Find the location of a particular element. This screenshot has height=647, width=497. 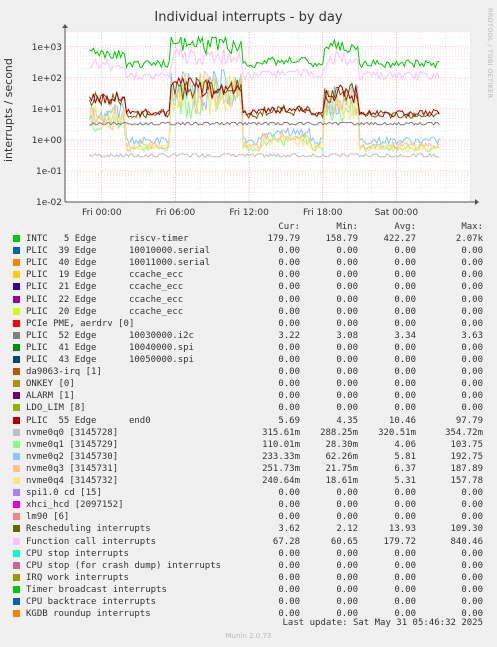

legend-series-name: PLIC 21 Edge ccache_ecc is located at coordinates (105, 287).